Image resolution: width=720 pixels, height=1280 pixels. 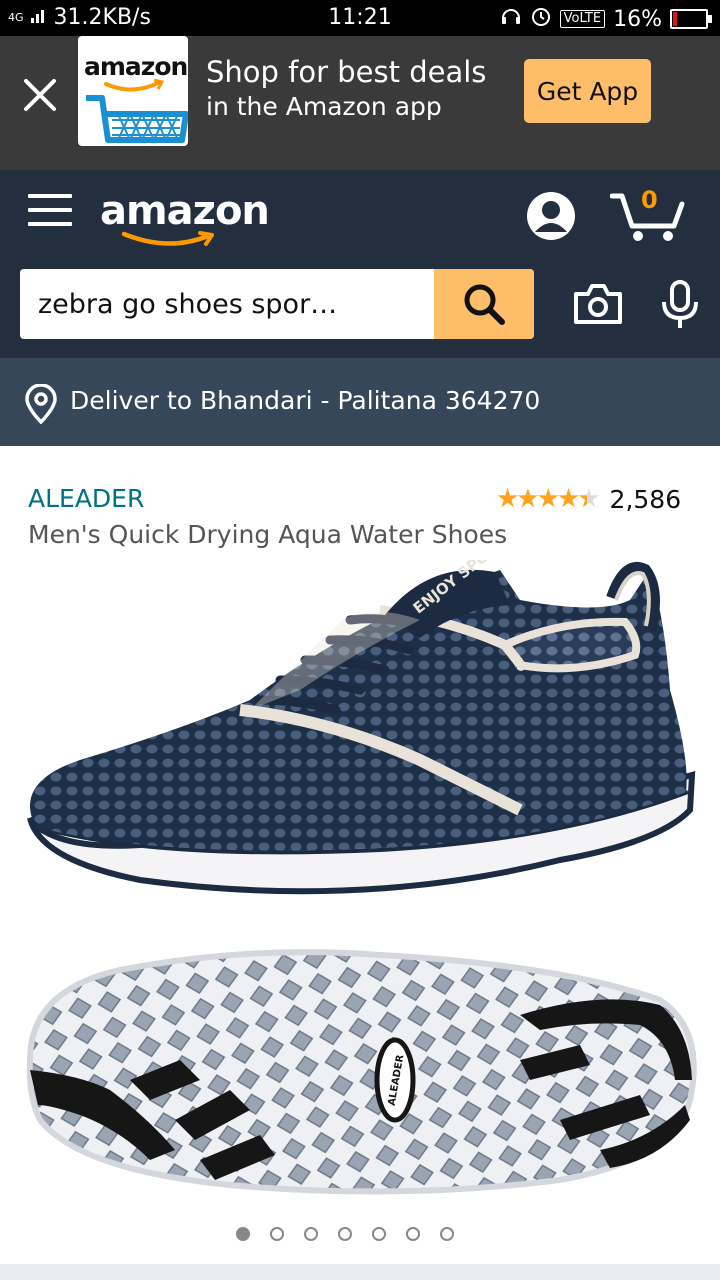 What do you see at coordinates (587, 91) in the screenshot?
I see `get-app-button: Get App` at bounding box center [587, 91].